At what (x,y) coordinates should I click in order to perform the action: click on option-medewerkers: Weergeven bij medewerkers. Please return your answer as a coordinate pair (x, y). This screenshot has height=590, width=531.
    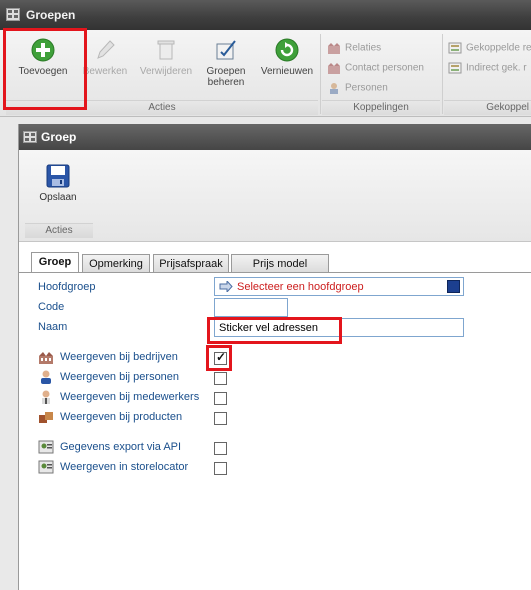
    Looking at the image, I should click on (118, 398).